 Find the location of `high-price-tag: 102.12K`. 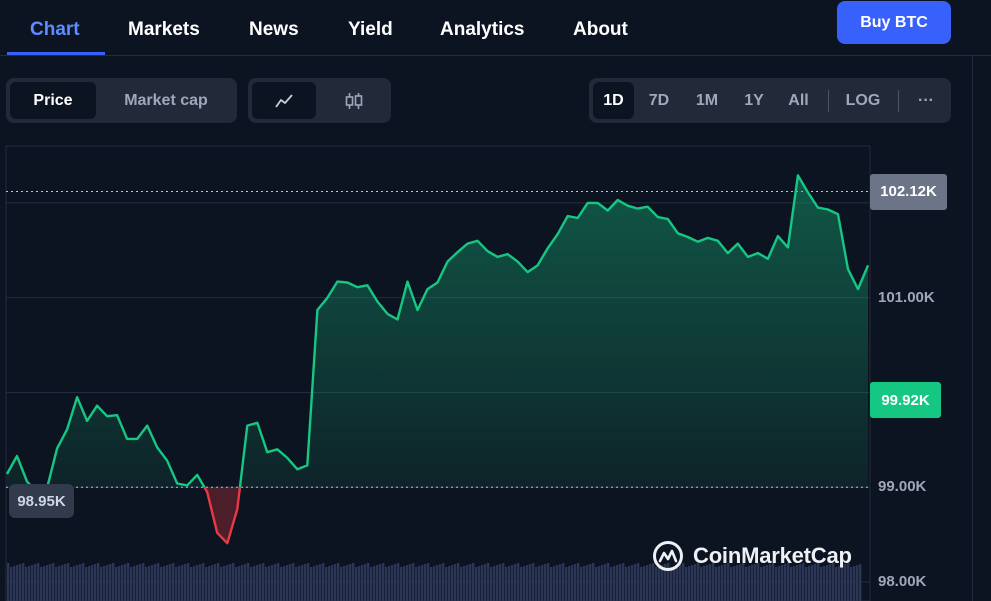

high-price-tag: 102.12K is located at coordinates (908, 191).